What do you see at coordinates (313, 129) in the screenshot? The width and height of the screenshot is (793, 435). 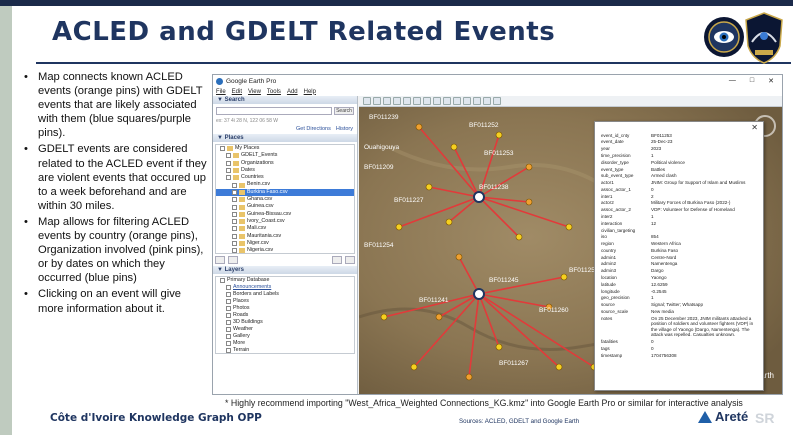 I see `get-directions-link: Get Directions` at bounding box center [313, 129].